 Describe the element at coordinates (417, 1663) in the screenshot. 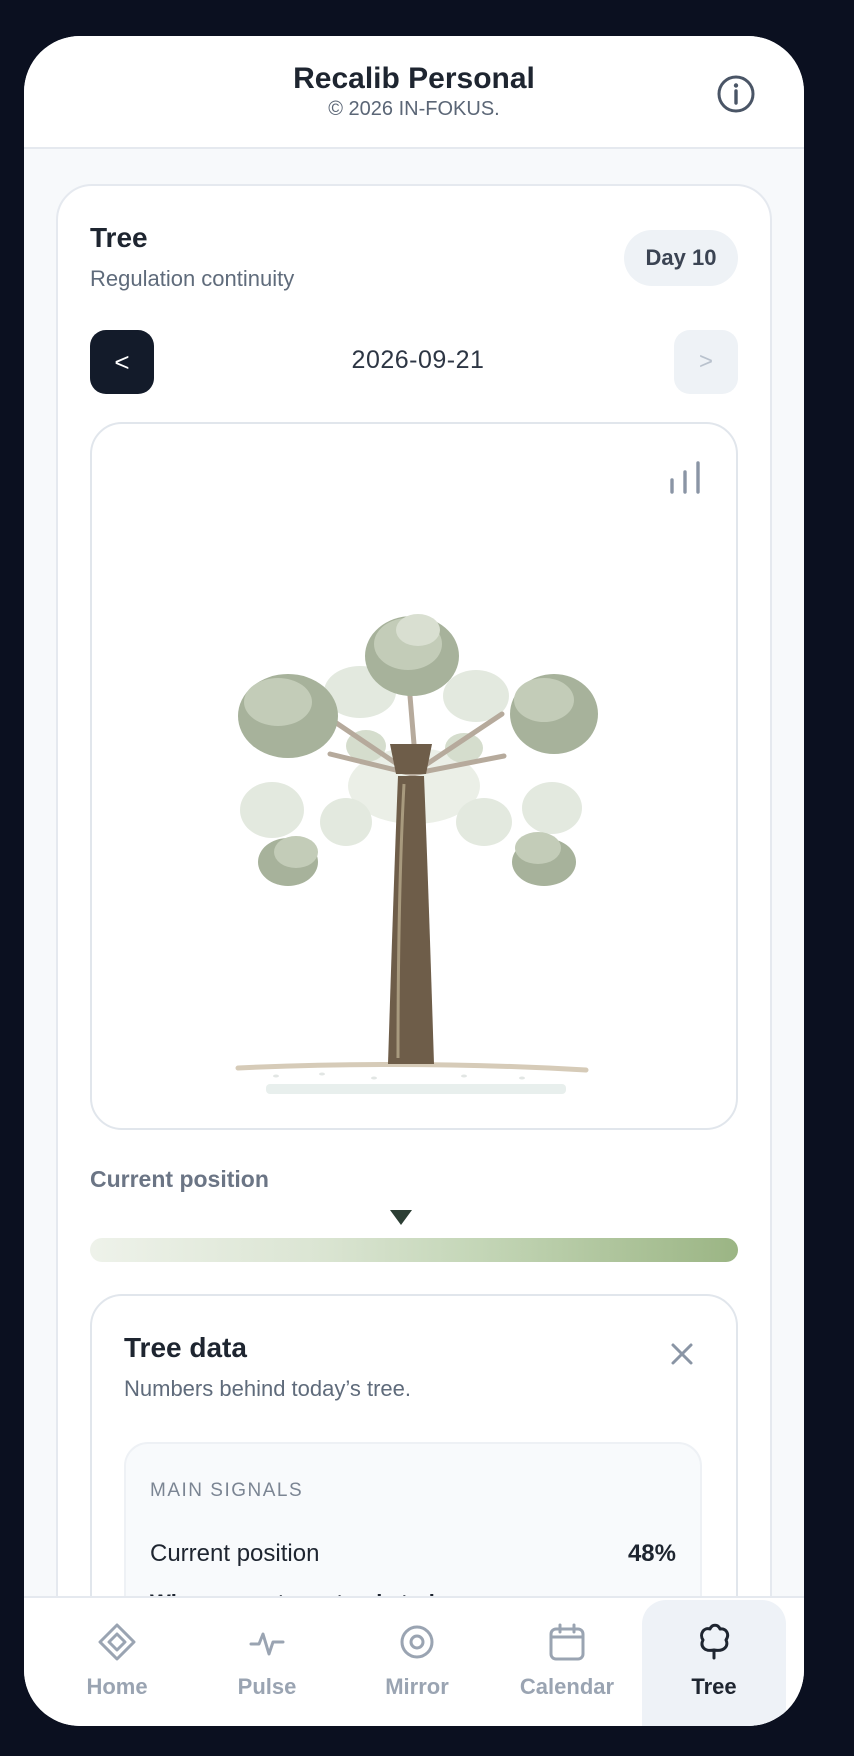

I see `tab-mirror: Mirror` at that location.